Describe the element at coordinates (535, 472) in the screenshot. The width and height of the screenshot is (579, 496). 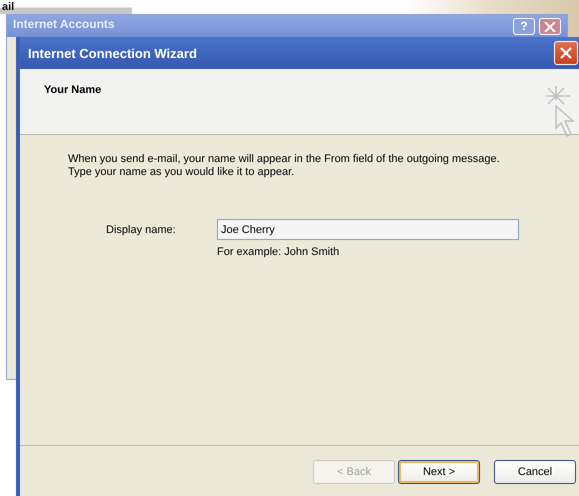
I see `wizard-button: Cancel` at that location.